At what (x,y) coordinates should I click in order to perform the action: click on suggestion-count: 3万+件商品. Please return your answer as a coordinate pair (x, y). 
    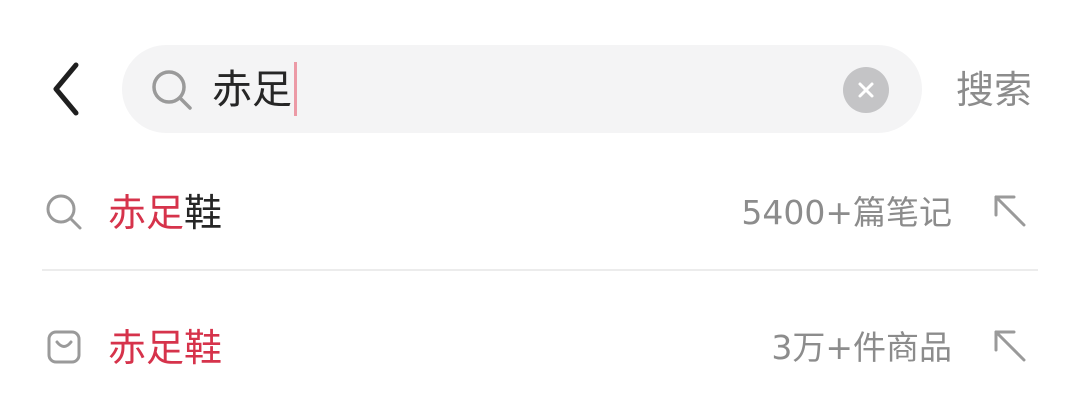
    Looking at the image, I should click on (861, 347).